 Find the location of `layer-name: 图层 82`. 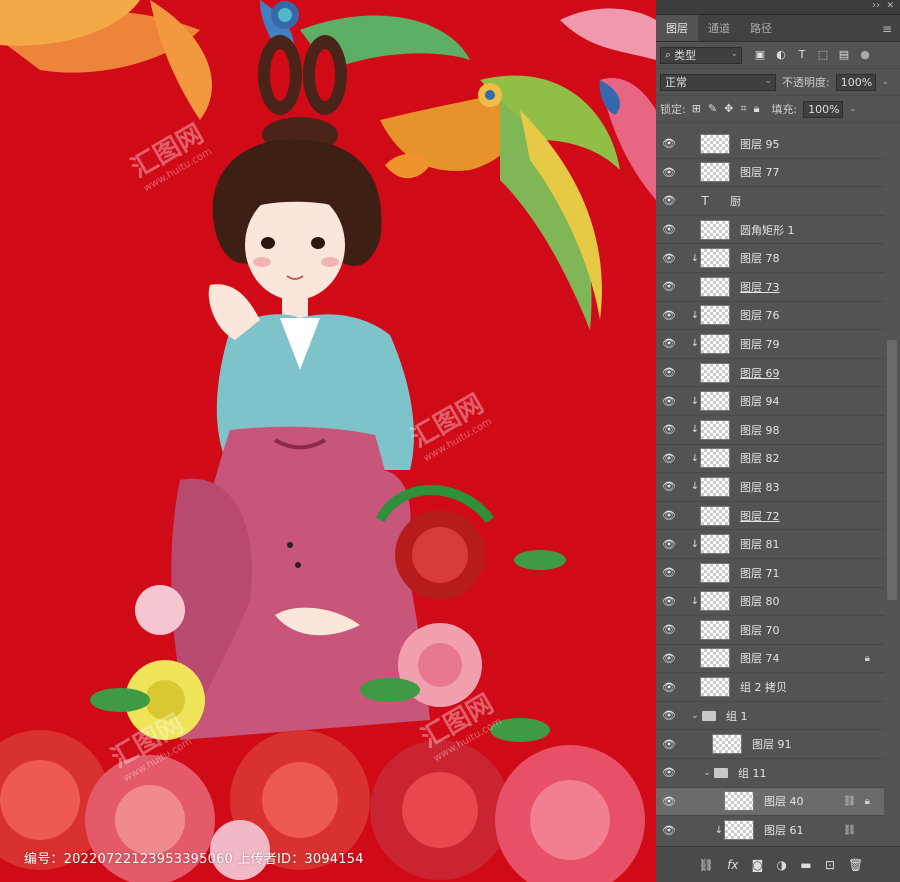

layer-name: 图层 82 is located at coordinates (760, 458).